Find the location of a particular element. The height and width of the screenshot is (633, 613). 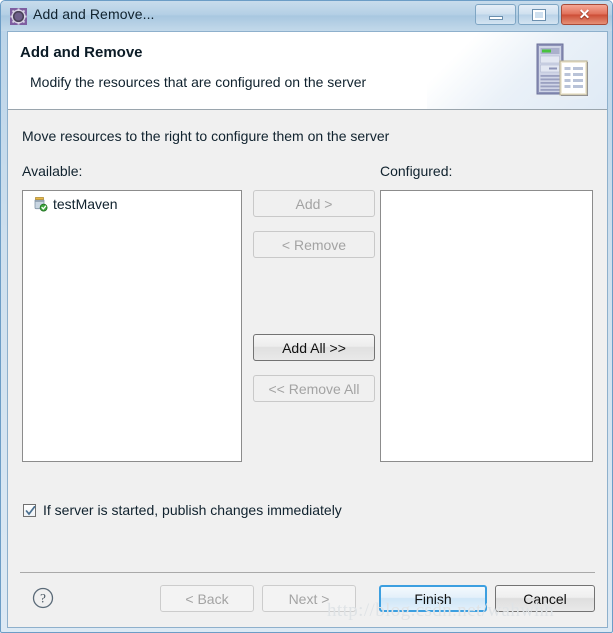

configured-list is located at coordinates (486, 326).